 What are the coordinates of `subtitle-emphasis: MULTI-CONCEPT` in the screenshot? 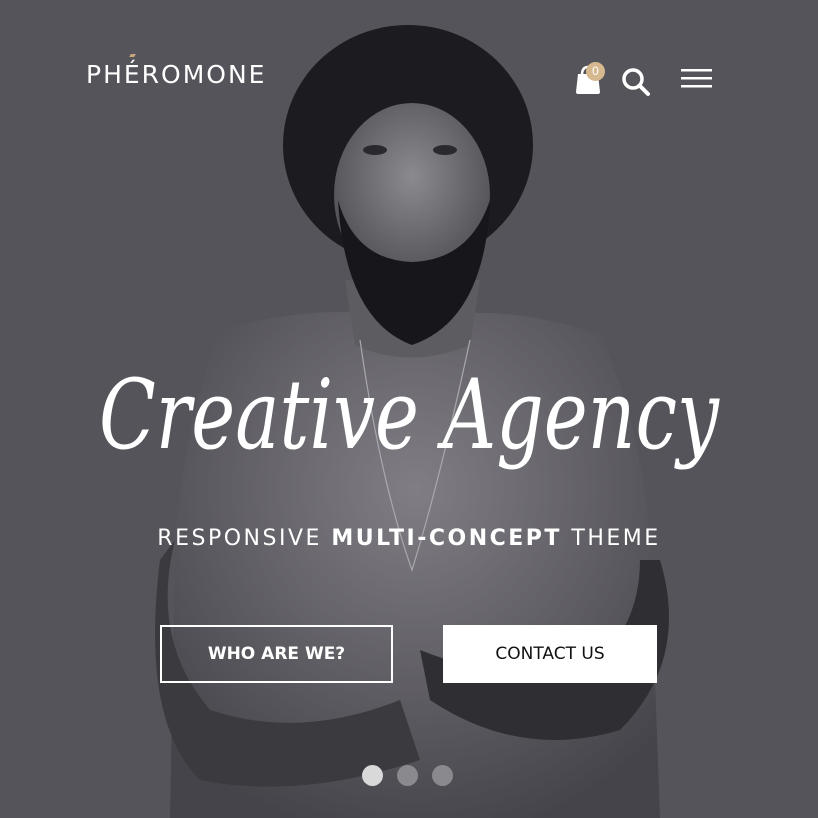 It's located at (446, 538).